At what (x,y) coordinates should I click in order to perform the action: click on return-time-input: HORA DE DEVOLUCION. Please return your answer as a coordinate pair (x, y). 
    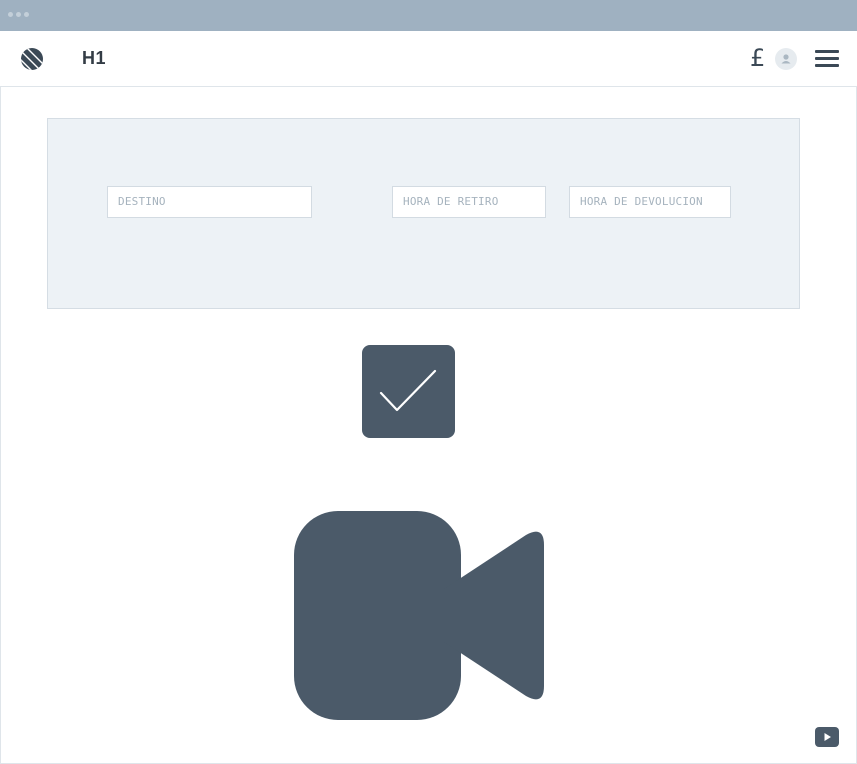
    Looking at the image, I should click on (650, 202).